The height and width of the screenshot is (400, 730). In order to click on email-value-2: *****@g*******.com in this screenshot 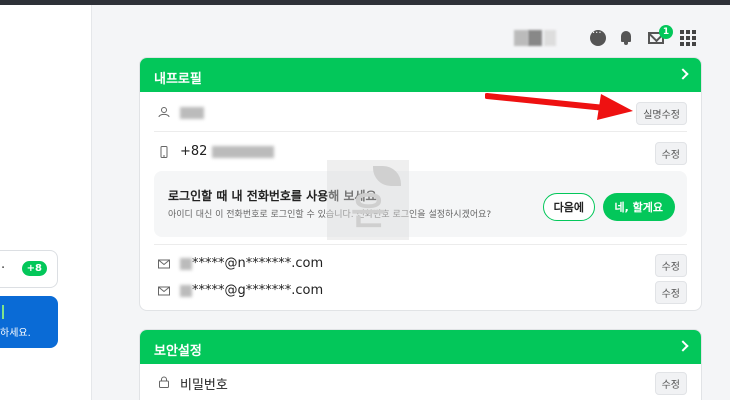, I will do `click(251, 290)`.